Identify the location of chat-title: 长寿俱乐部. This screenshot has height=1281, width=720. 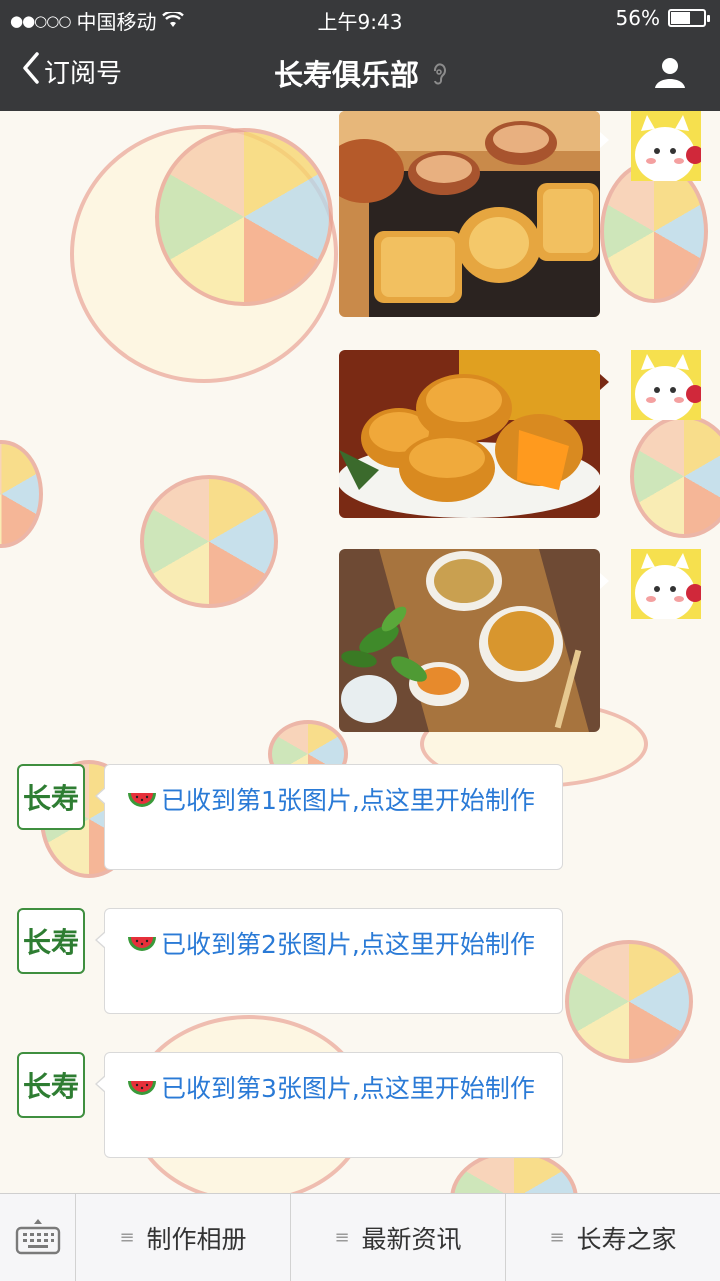
(346, 75).